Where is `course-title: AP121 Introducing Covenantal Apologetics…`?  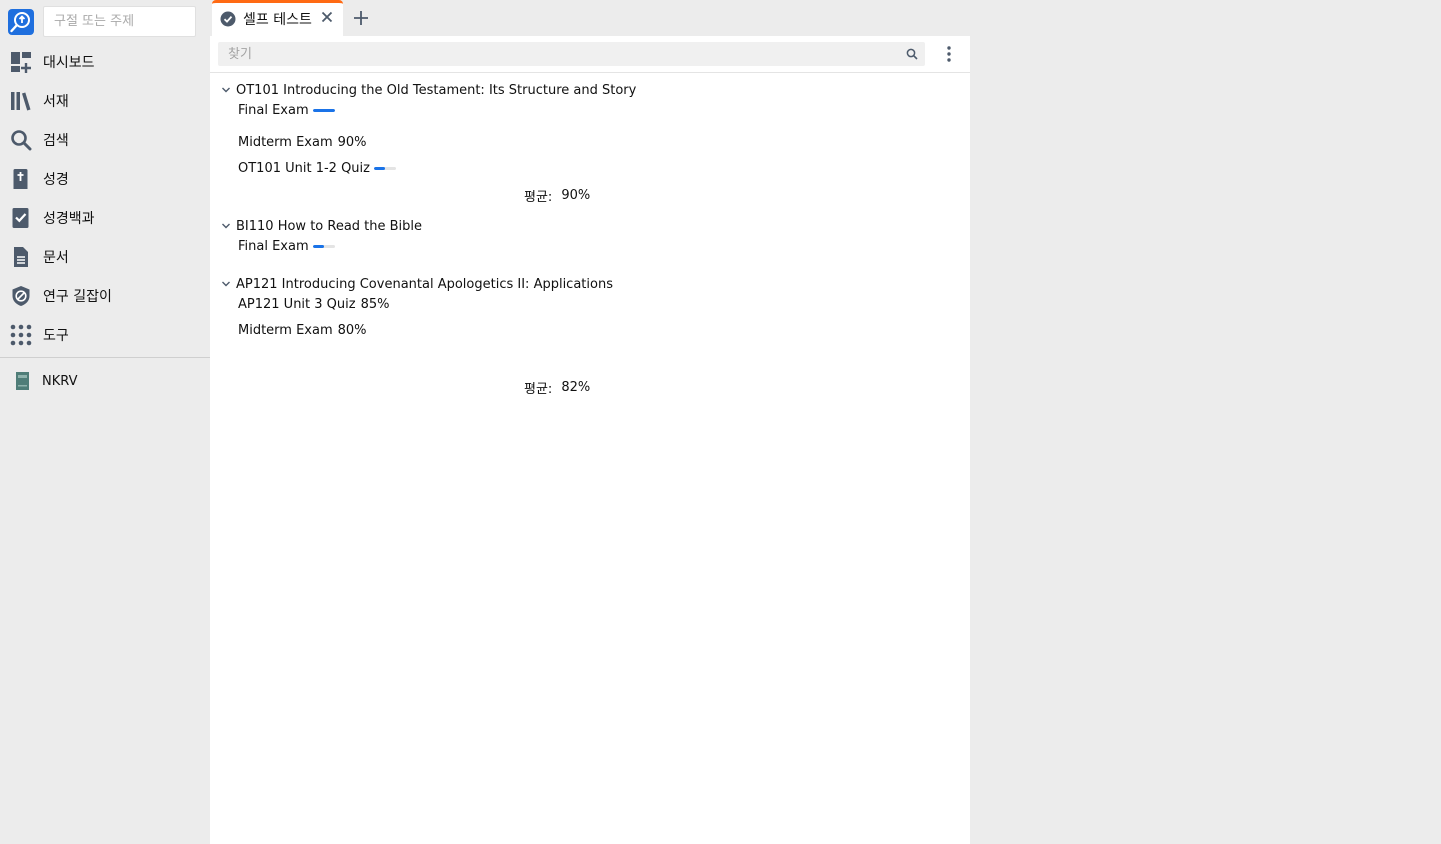 course-title: AP121 Introducing Covenantal Apologetics… is located at coordinates (424, 284).